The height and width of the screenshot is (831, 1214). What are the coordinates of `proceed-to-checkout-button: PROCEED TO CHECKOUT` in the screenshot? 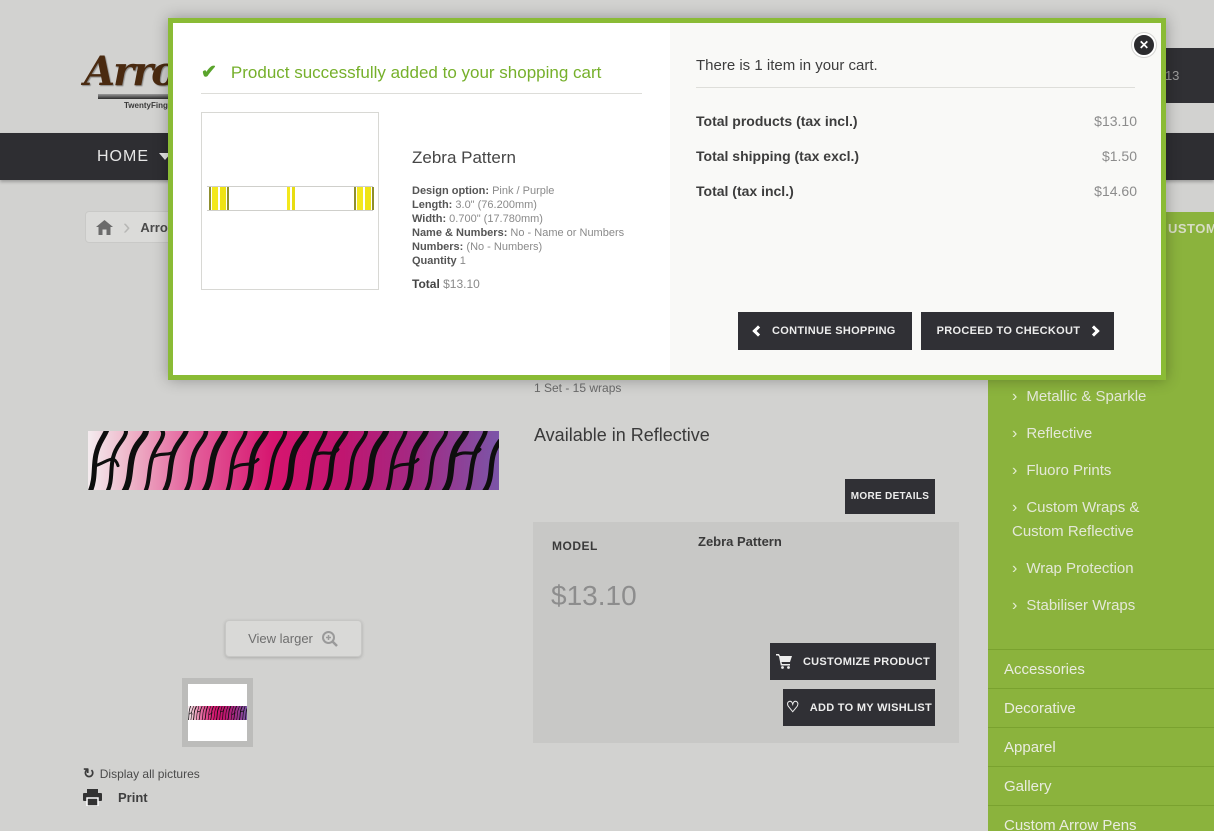 It's located at (1017, 331).